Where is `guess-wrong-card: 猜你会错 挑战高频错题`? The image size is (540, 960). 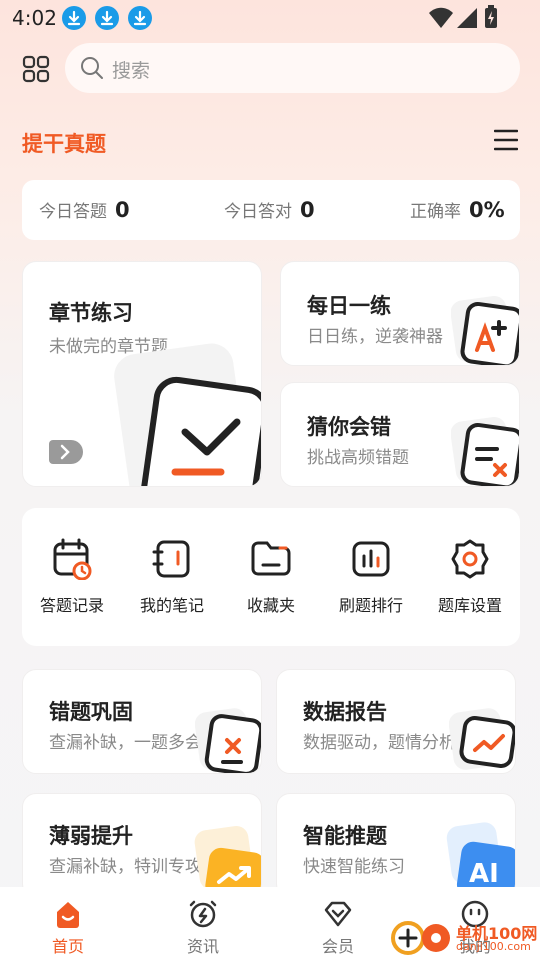 guess-wrong-card: 猜你会错 挑战高频错题 is located at coordinates (400, 434).